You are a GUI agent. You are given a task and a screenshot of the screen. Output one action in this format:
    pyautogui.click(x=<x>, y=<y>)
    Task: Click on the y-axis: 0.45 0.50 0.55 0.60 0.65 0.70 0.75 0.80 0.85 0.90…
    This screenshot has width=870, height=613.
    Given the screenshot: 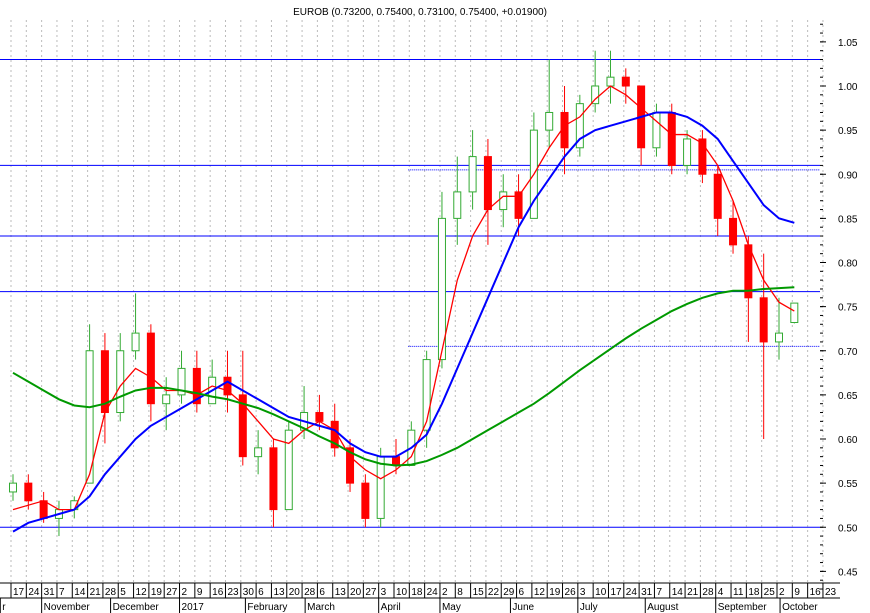 What is the action you would take?
    pyautogui.click(x=839, y=306)
    